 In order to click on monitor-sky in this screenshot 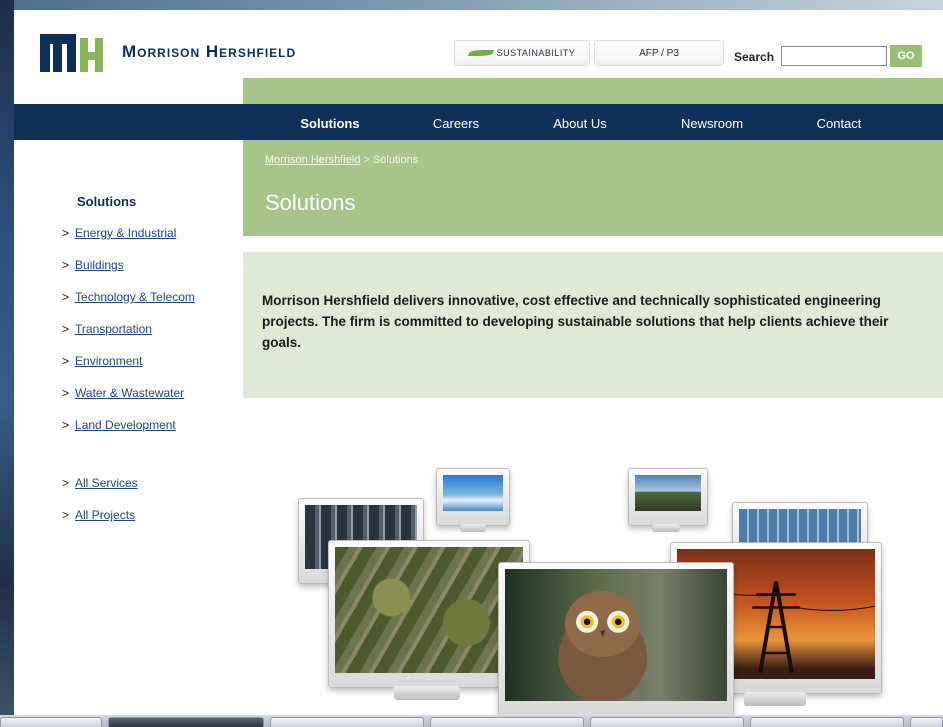, I will do `click(473, 497)`.